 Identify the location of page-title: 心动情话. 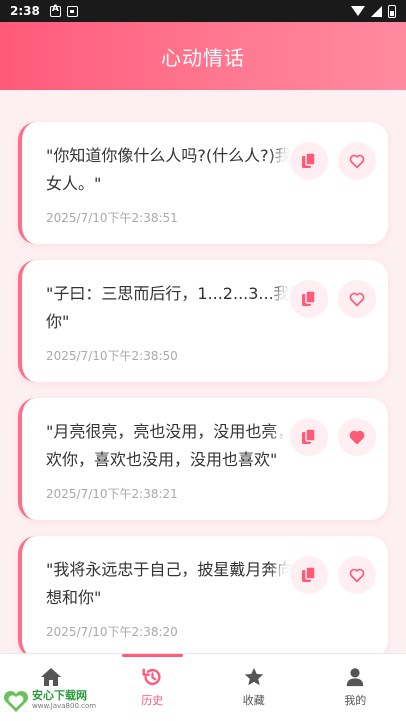
(203, 57).